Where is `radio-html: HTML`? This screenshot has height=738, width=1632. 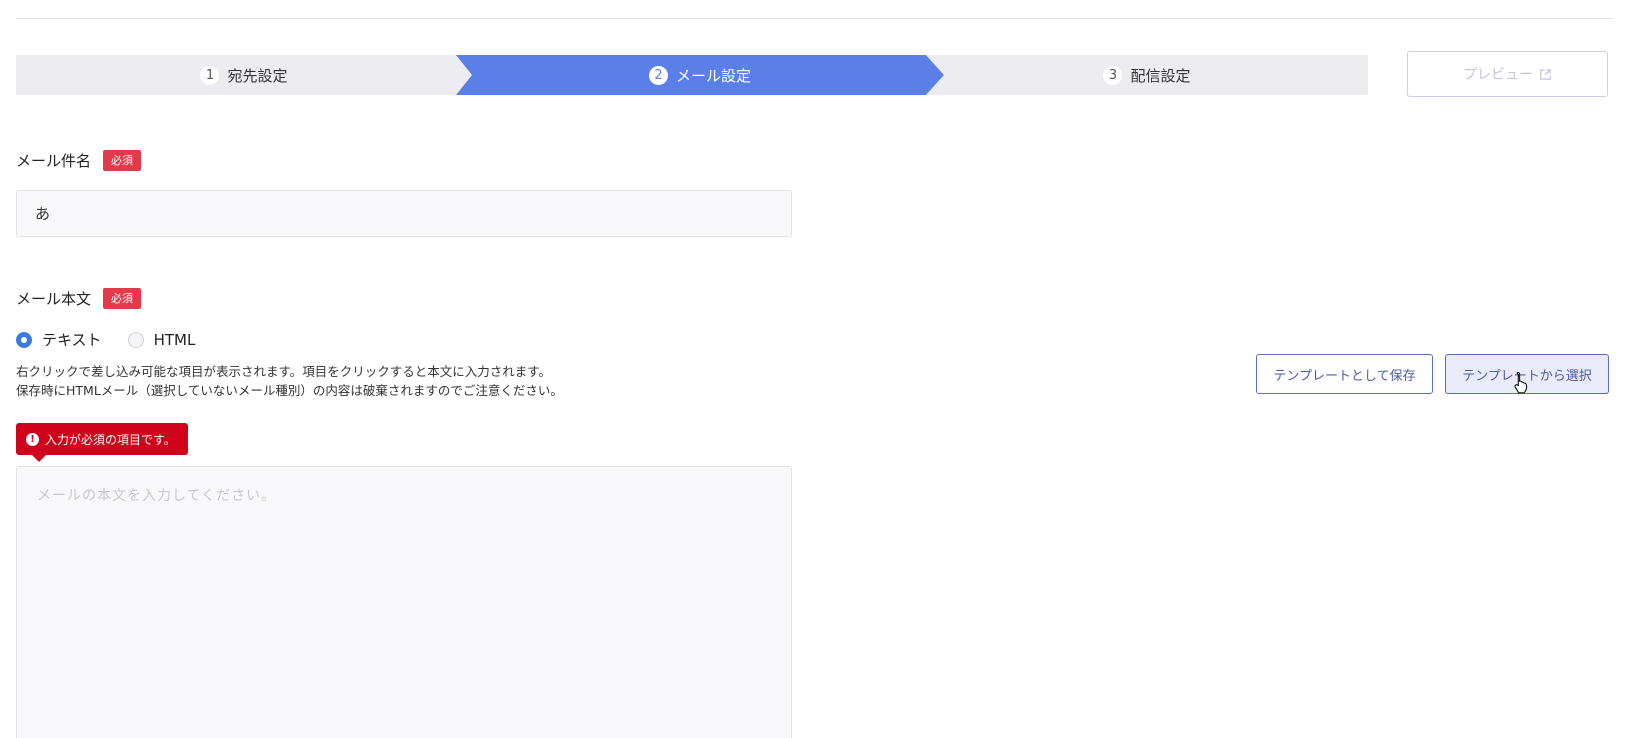
radio-html: HTML is located at coordinates (161, 339).